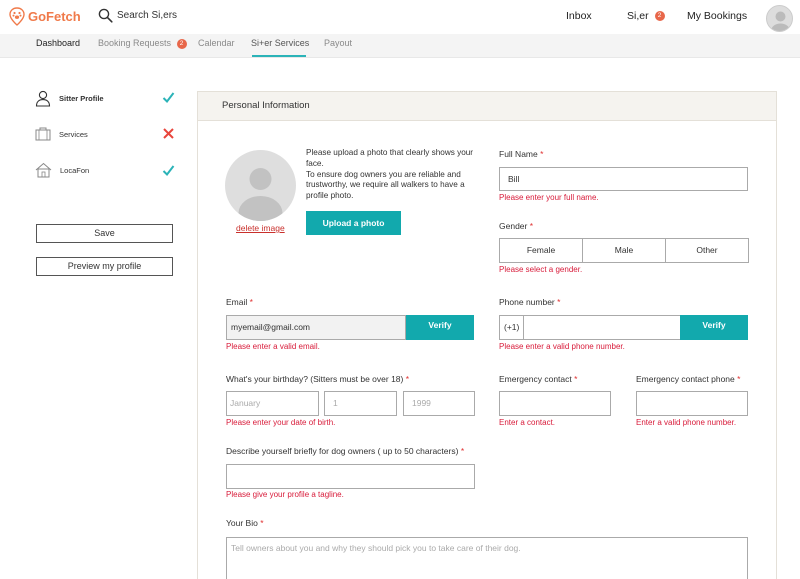 The height and width of the screenshot is (579, 800). Describe the element at coordinates (602, 327) in the screenshot. I see `phone-input` at that location.